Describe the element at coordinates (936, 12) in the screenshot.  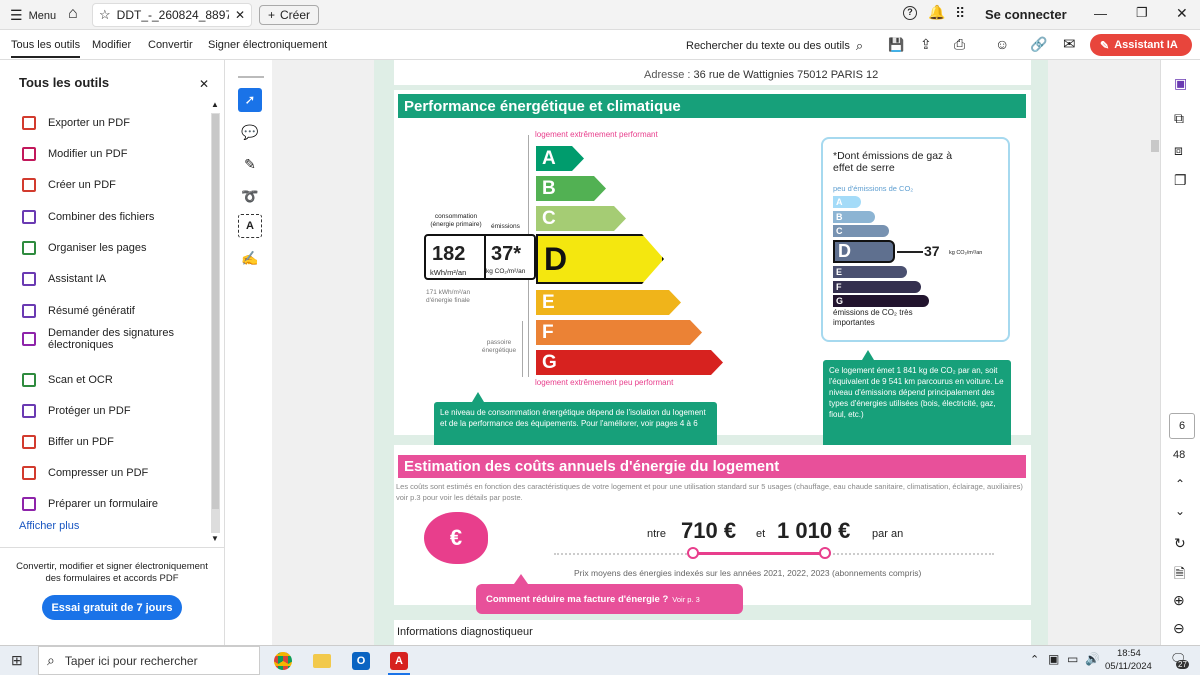
I see `bell-icon: 🔔` at that location.